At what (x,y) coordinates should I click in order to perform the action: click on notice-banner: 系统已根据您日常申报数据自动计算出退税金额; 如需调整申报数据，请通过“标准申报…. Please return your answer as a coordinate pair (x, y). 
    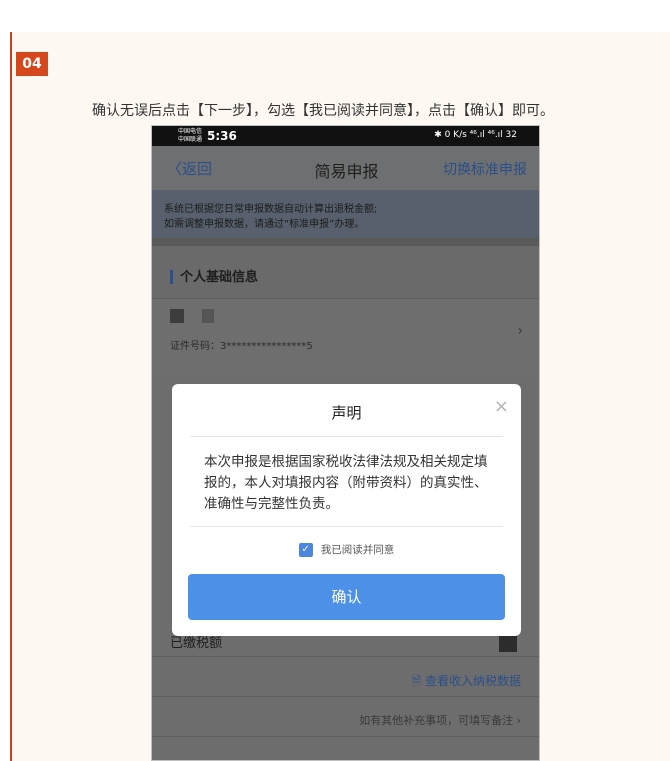
    Looking at the image, I should click on (345, 214).